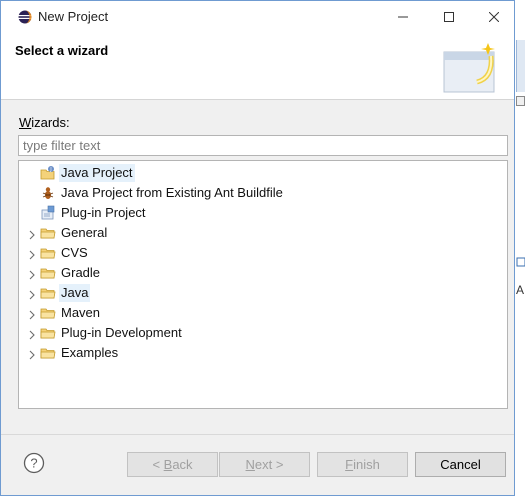 Image resolution: width=525 pixels, height=500 pixels. What do you see at coordinates (121, 332) in the screenshot?
I see `tree-item-label: Plug-in Development` at bounding box center [121, 332].